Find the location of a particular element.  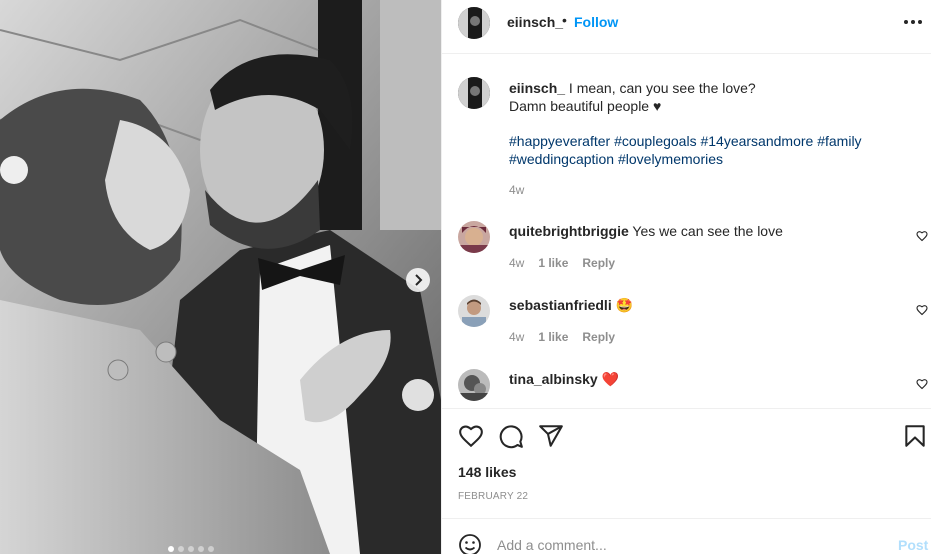

follow-button: Follow is located at coordinates (596, 22).